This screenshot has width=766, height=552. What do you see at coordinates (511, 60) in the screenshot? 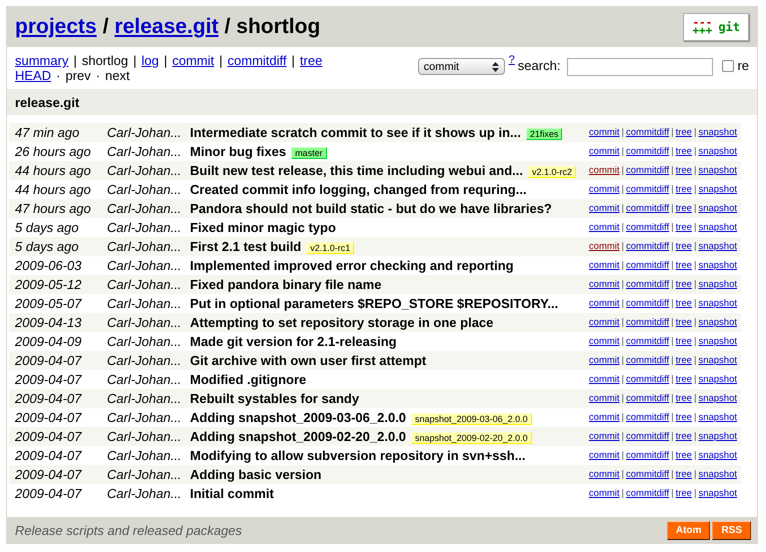
I see `help-link: ?` at bounding box center [511, 60].